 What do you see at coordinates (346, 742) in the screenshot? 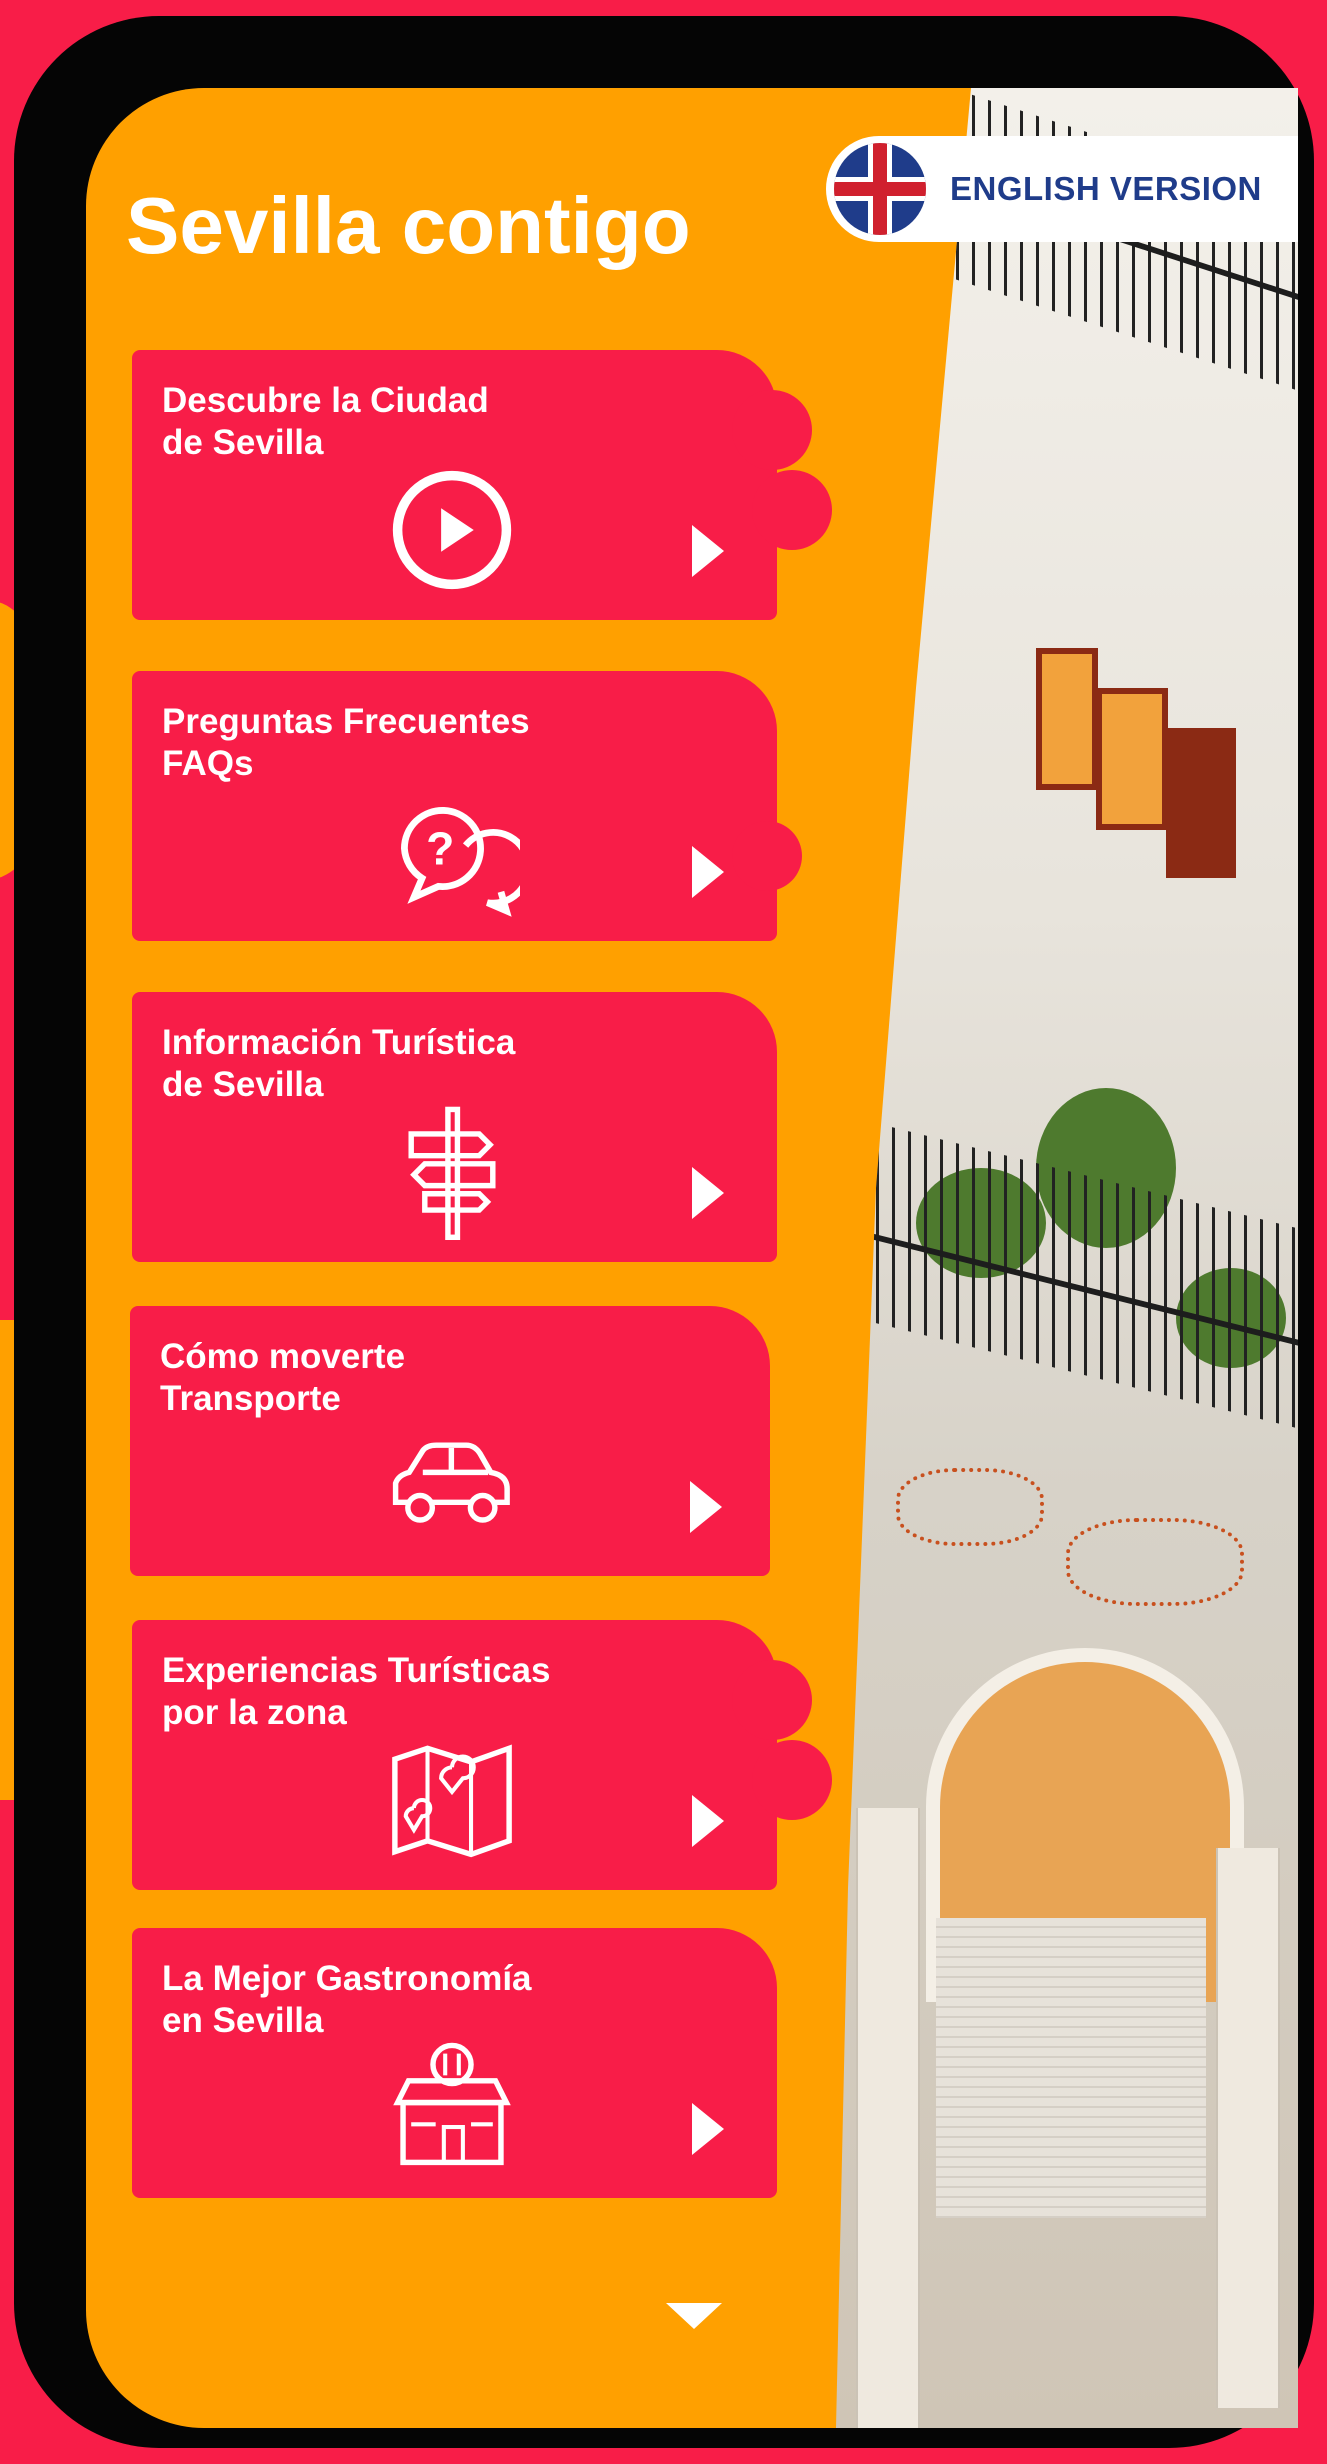
I see `menu-card-label: Preguntas Frecuentes FAQs` at bounding box center [346, 742].